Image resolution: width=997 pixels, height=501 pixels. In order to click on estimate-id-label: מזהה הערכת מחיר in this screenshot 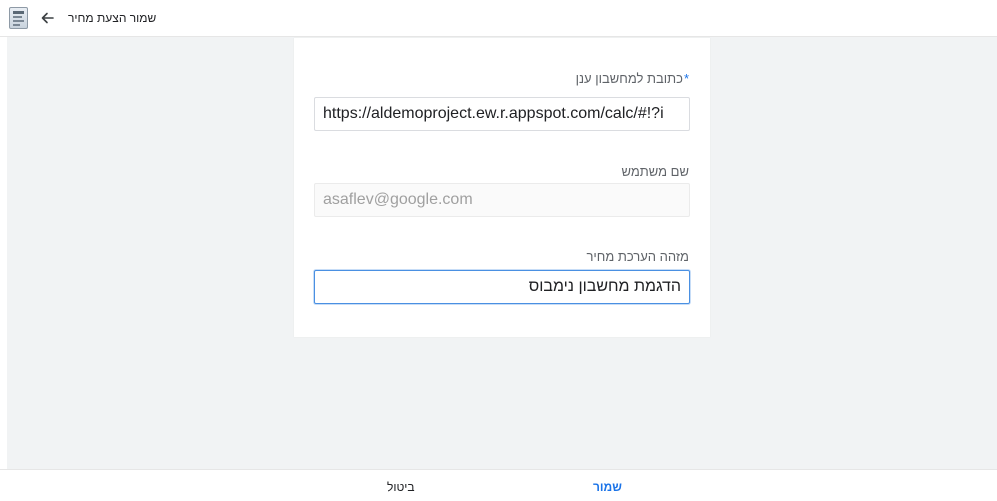, I will do `click(637, 256)`.